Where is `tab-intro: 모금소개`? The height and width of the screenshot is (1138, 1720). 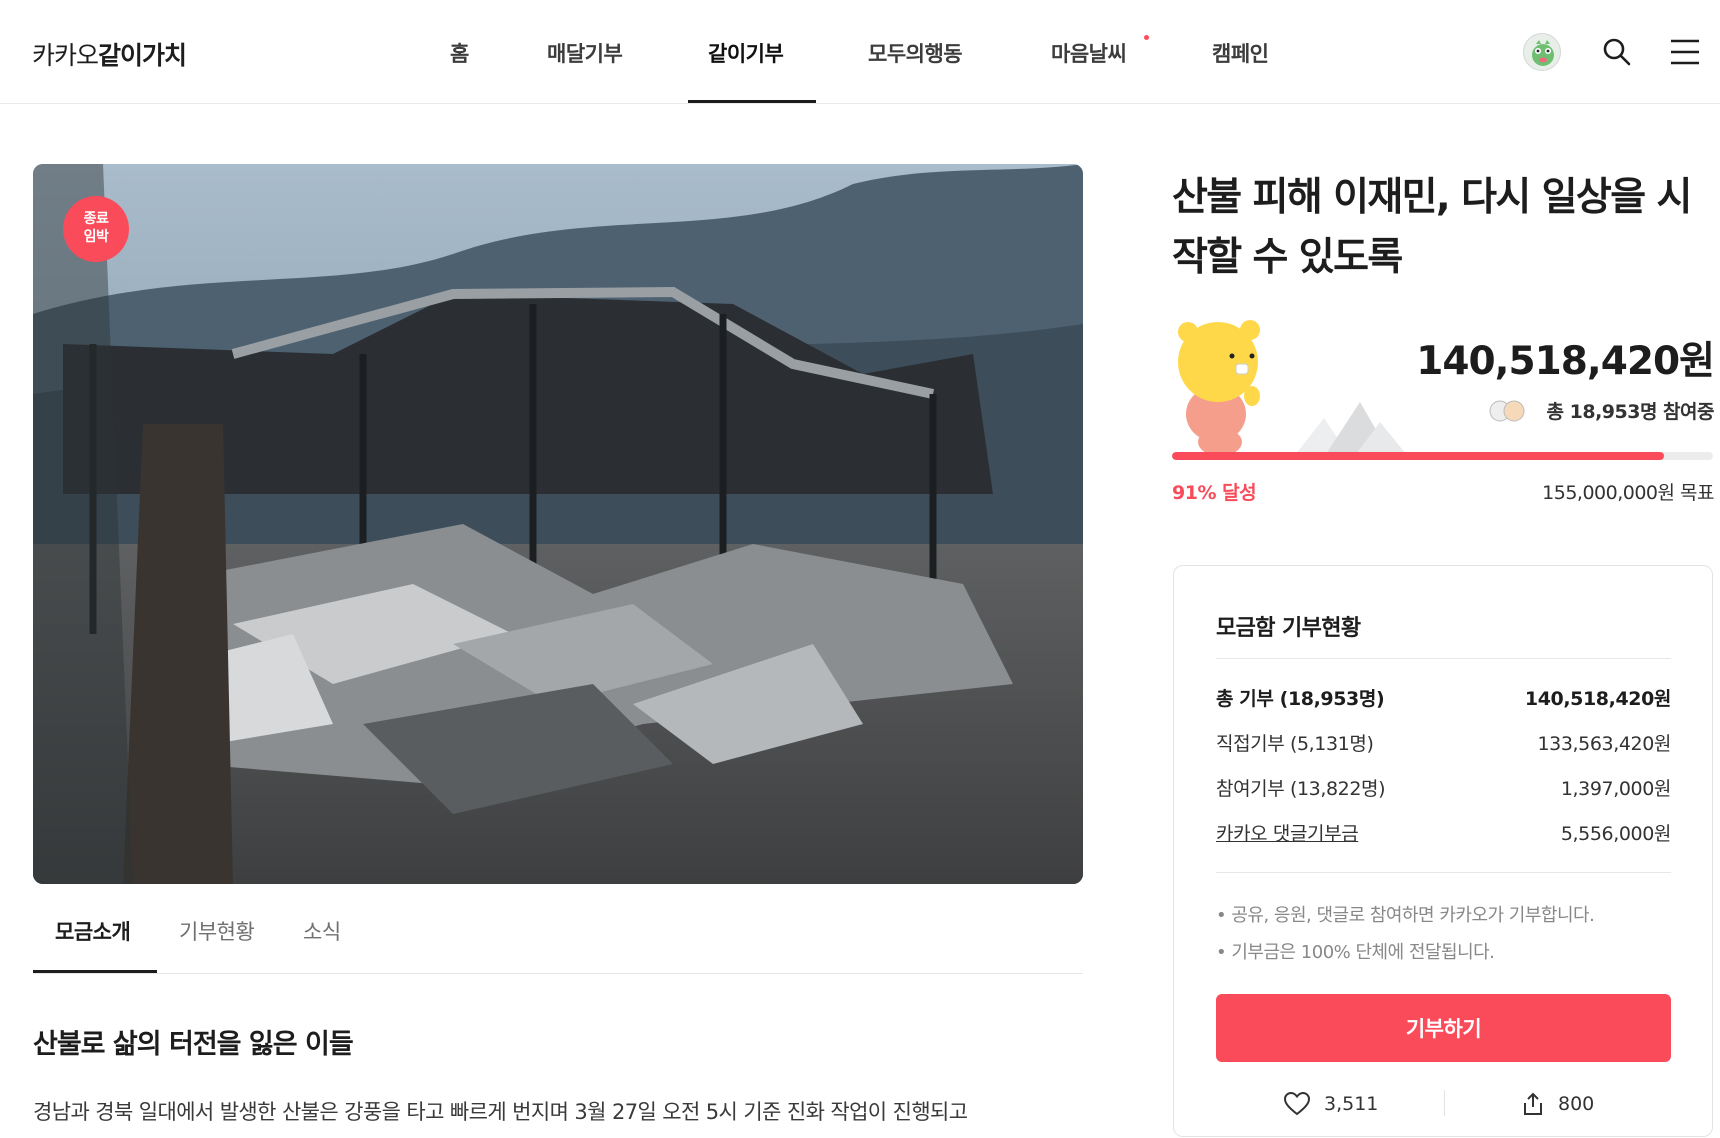
tab-intro: 모금소개 is located at coordinates (93, 931).